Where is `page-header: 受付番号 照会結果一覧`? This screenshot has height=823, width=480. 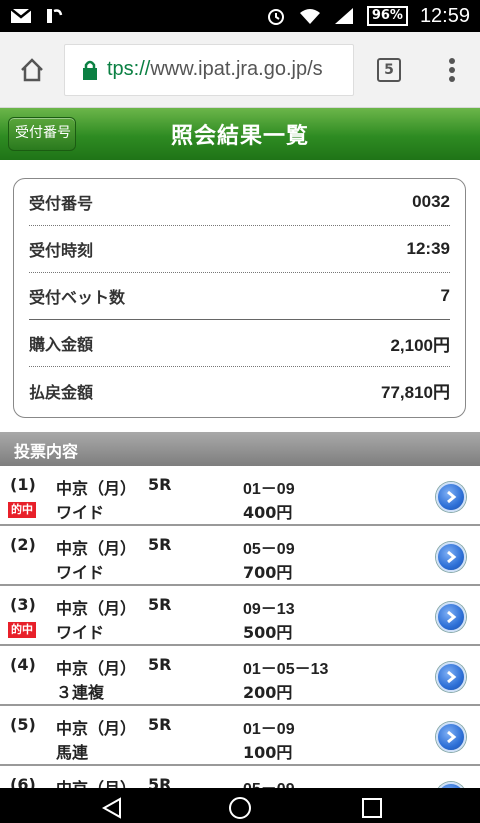 page-header: 受付番号 照会結果一覧 is located at coordinates (240, 134).